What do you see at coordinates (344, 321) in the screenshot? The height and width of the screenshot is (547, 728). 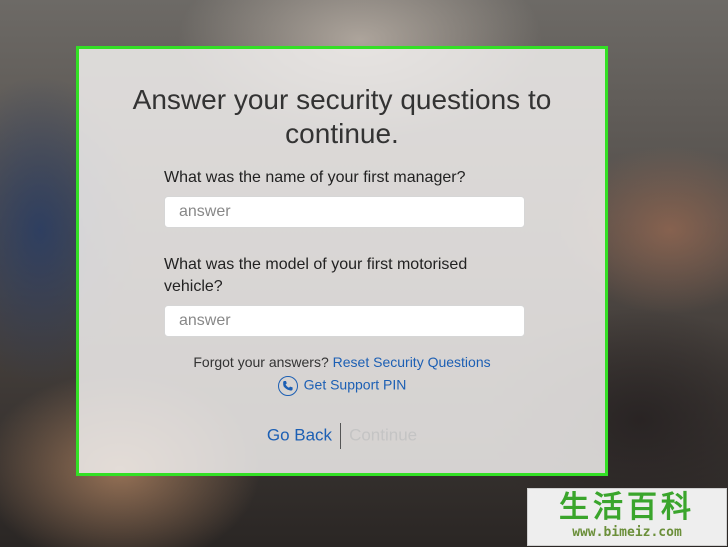 I see `answer-2-input` at bounding box center [344, 321].